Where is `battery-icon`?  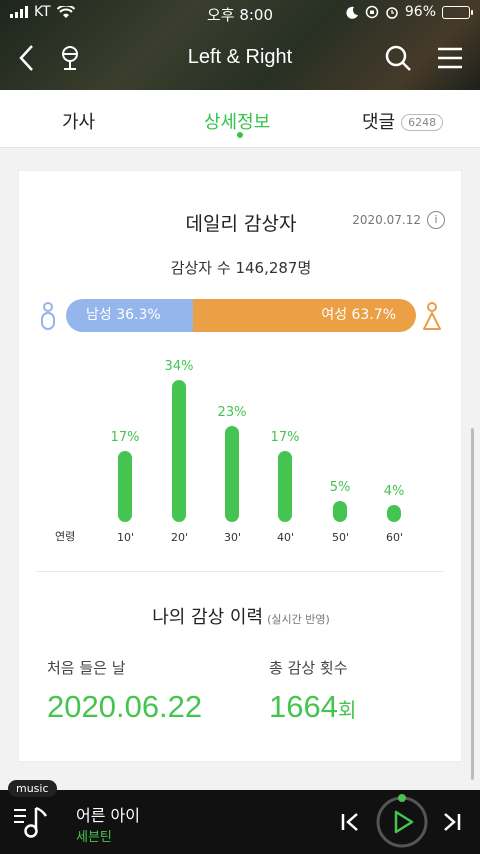 battery-icon is located at coordinates (457, 12).